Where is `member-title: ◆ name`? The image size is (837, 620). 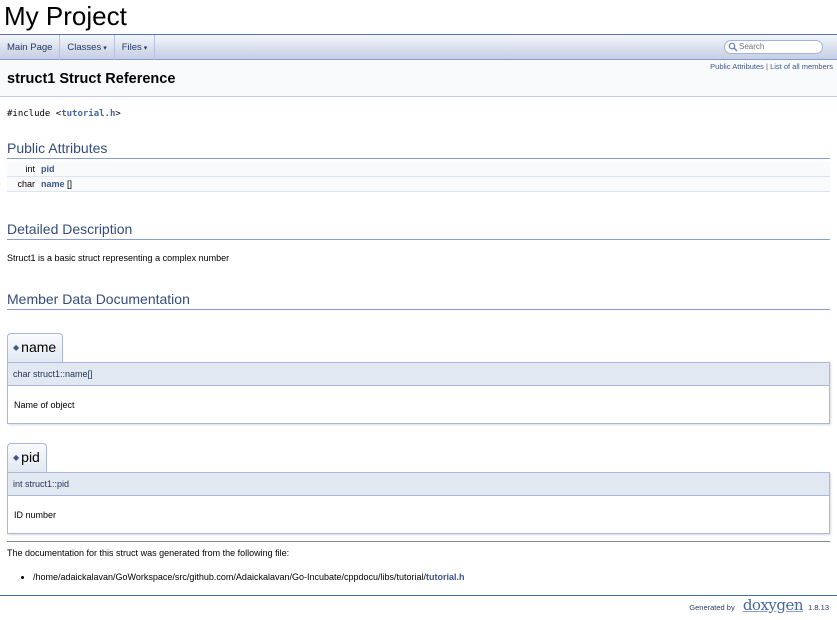
member-title: ◆ name is located at coordinates (35, 347).